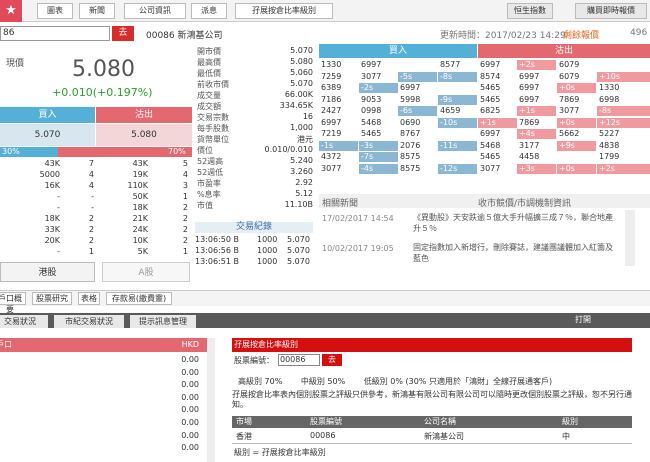 This screenshot has width=650, height=462. Describe the element at coordinates (338, 145) in the screenshot. I see `orderbook-cell: -1s` at that location.